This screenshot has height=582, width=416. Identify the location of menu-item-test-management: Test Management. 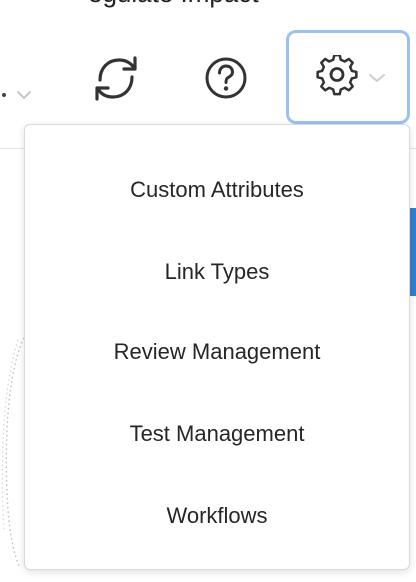
(217, 434).